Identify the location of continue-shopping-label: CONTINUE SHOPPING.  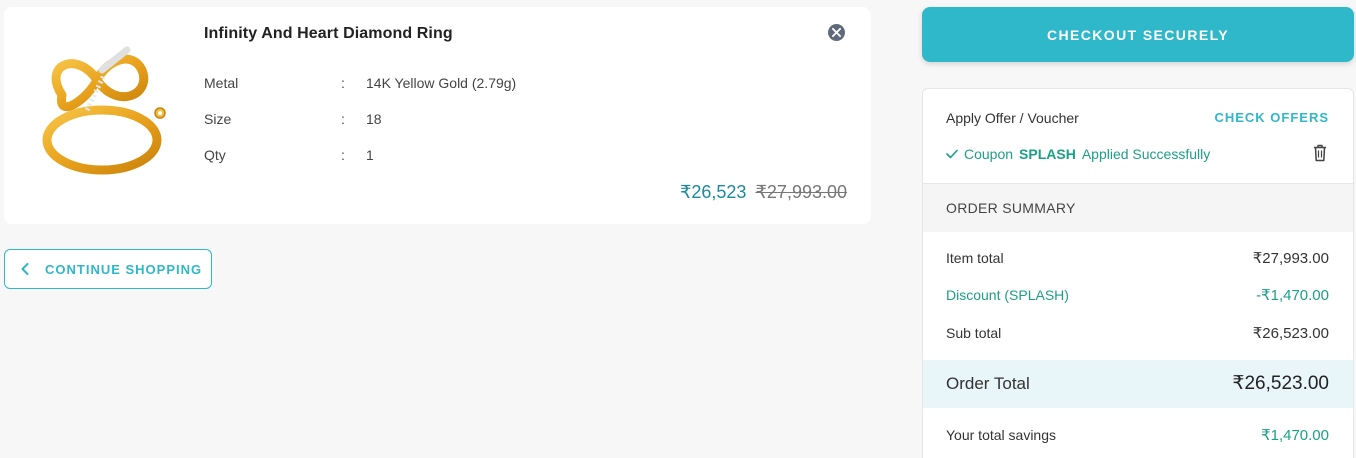
(124, 269).